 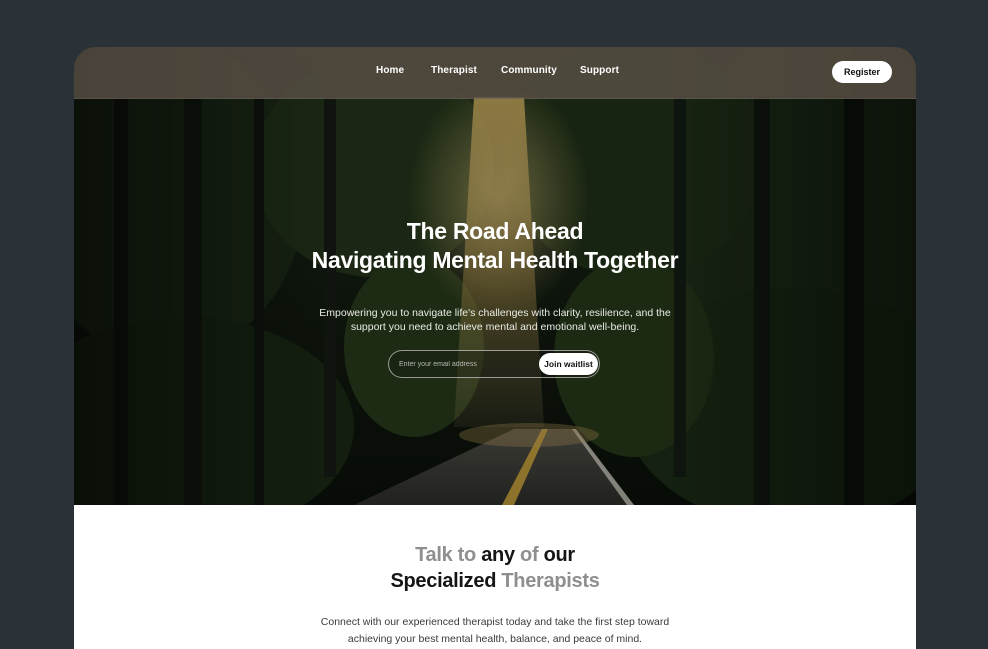 What do you see at coordinates (862, 72) in the screenshot?
I see `register-button: Register` at bounding box center [862, 72].